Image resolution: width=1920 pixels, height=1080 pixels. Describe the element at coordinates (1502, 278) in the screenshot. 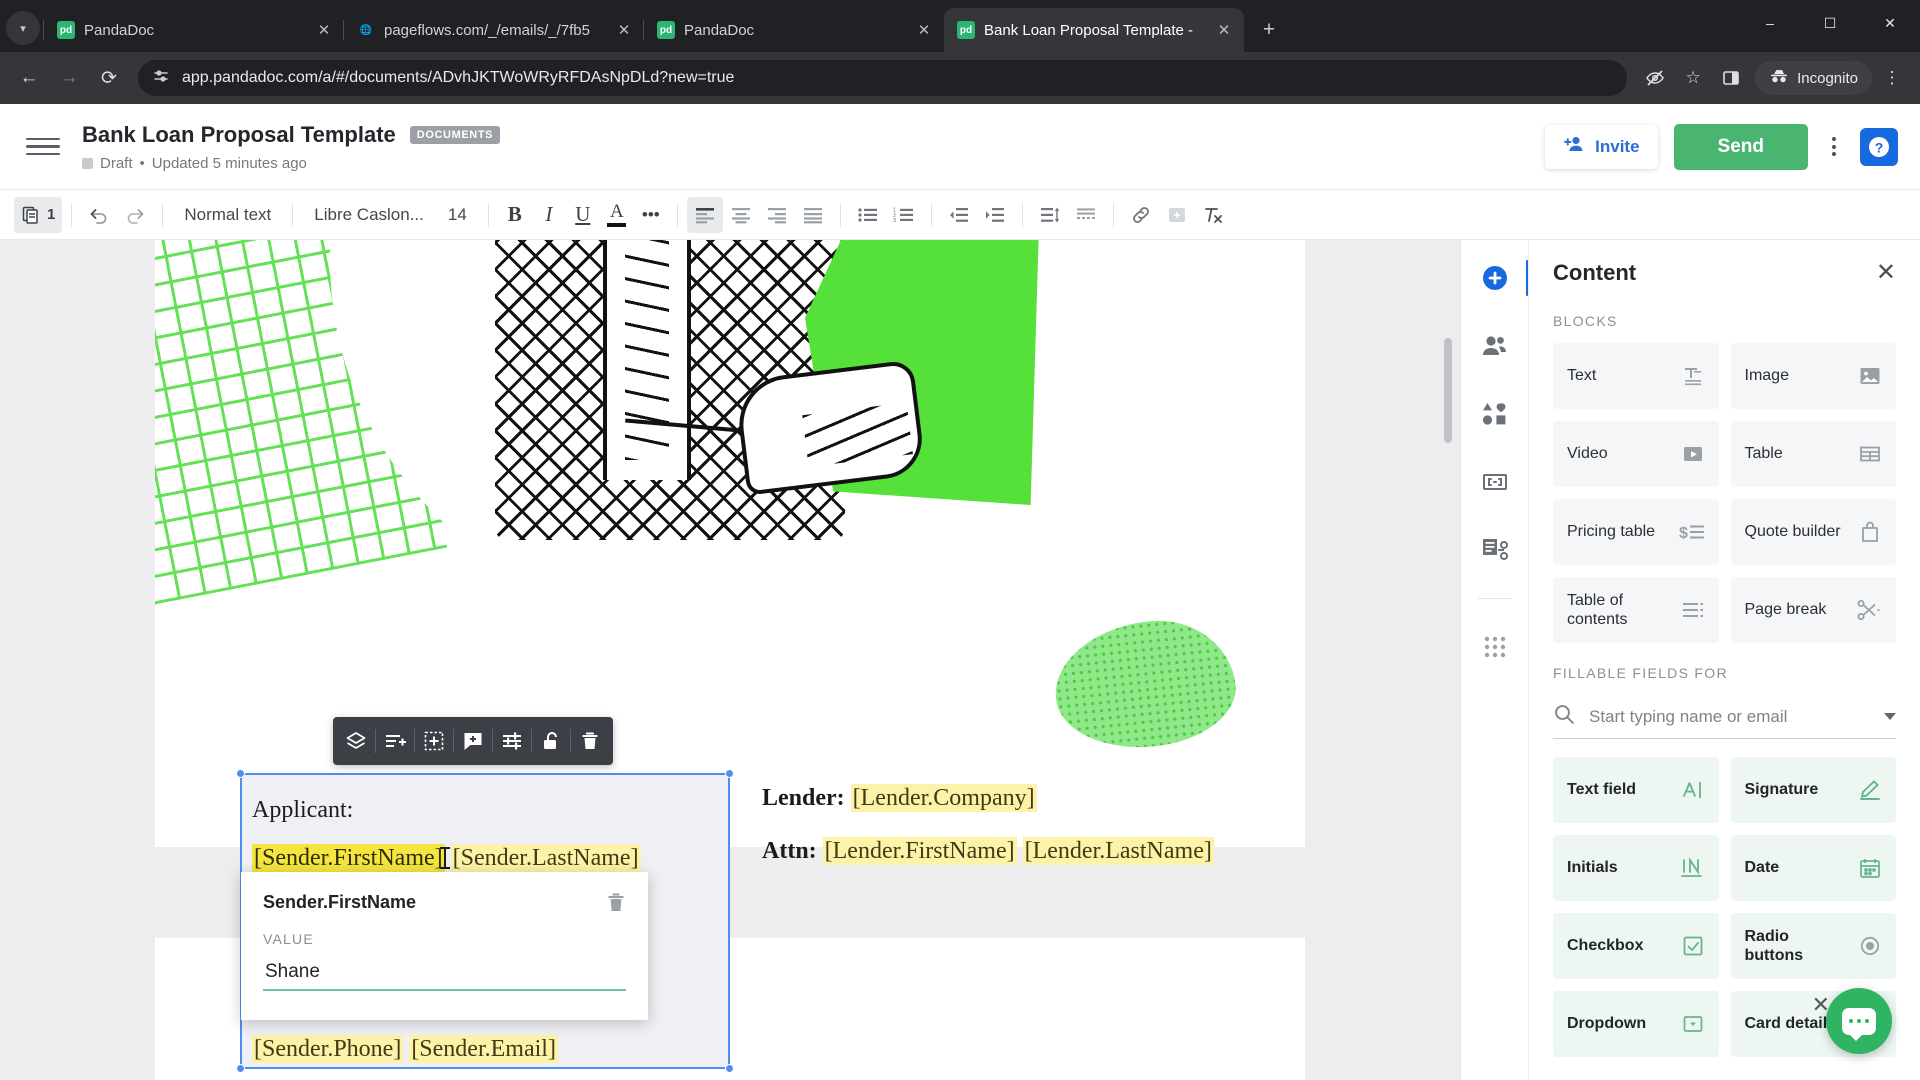

I see `sidebar-item-content` at that location.